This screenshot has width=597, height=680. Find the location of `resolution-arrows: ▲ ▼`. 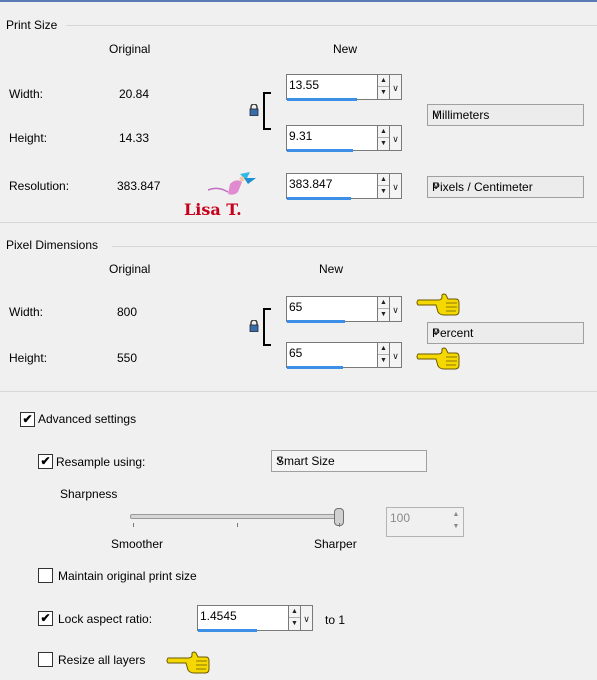

resolution-arrows: ▲ ▼ is located at coordinates (384, 186).